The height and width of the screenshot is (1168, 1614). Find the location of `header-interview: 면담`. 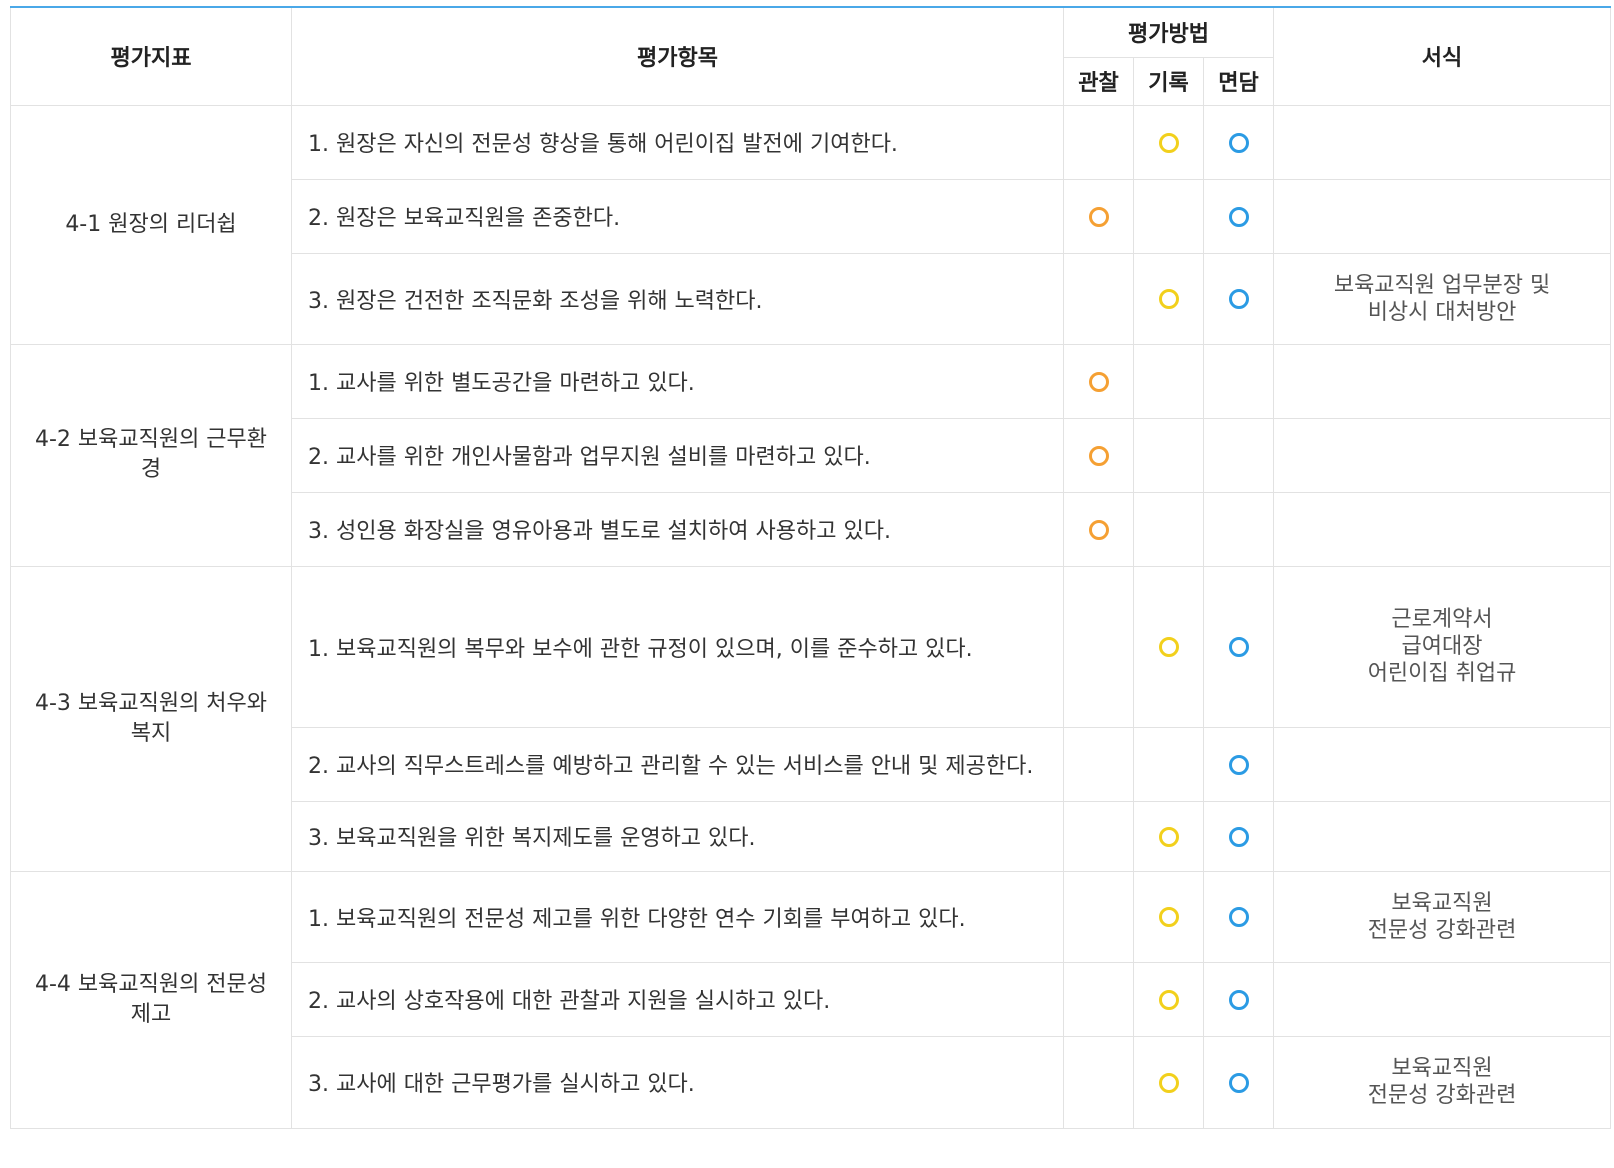

header-interview: 면담 is located at coordinates (1238, 81).